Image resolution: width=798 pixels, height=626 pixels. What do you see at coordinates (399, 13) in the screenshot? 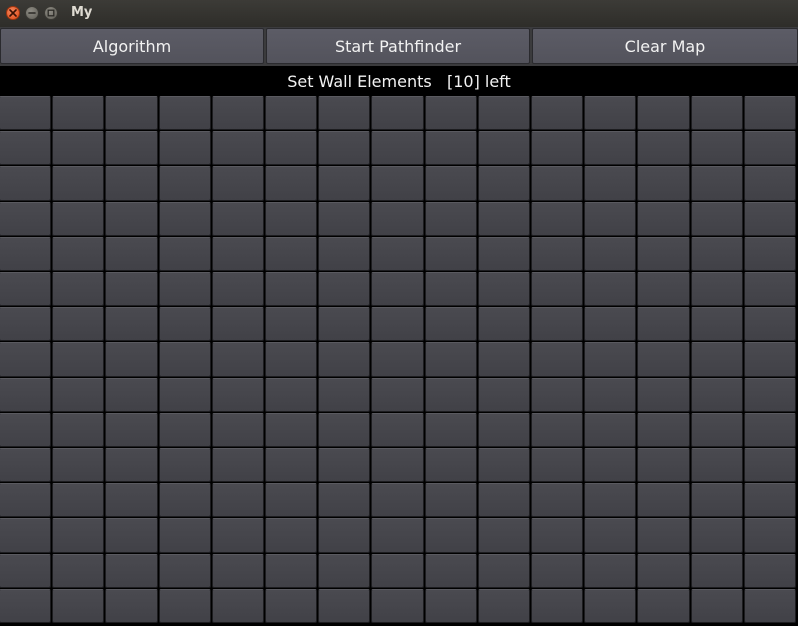
I see `title-bar: My` at bounding box center [399, 13].